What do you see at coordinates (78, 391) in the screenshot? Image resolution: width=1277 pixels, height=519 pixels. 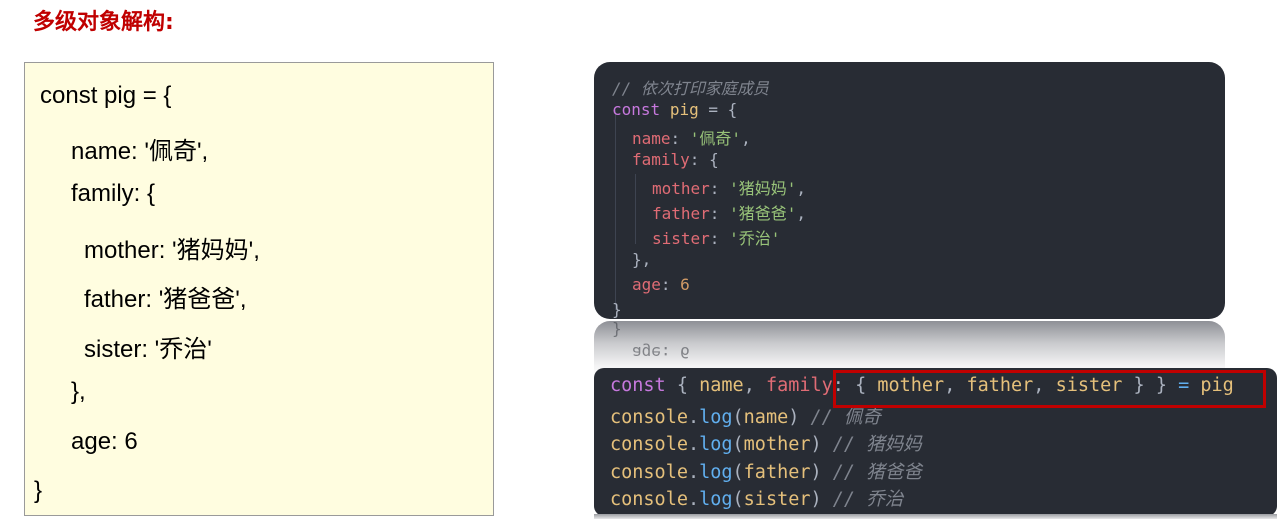 I see `left-code-line: },` at bounding box center [78, 391].